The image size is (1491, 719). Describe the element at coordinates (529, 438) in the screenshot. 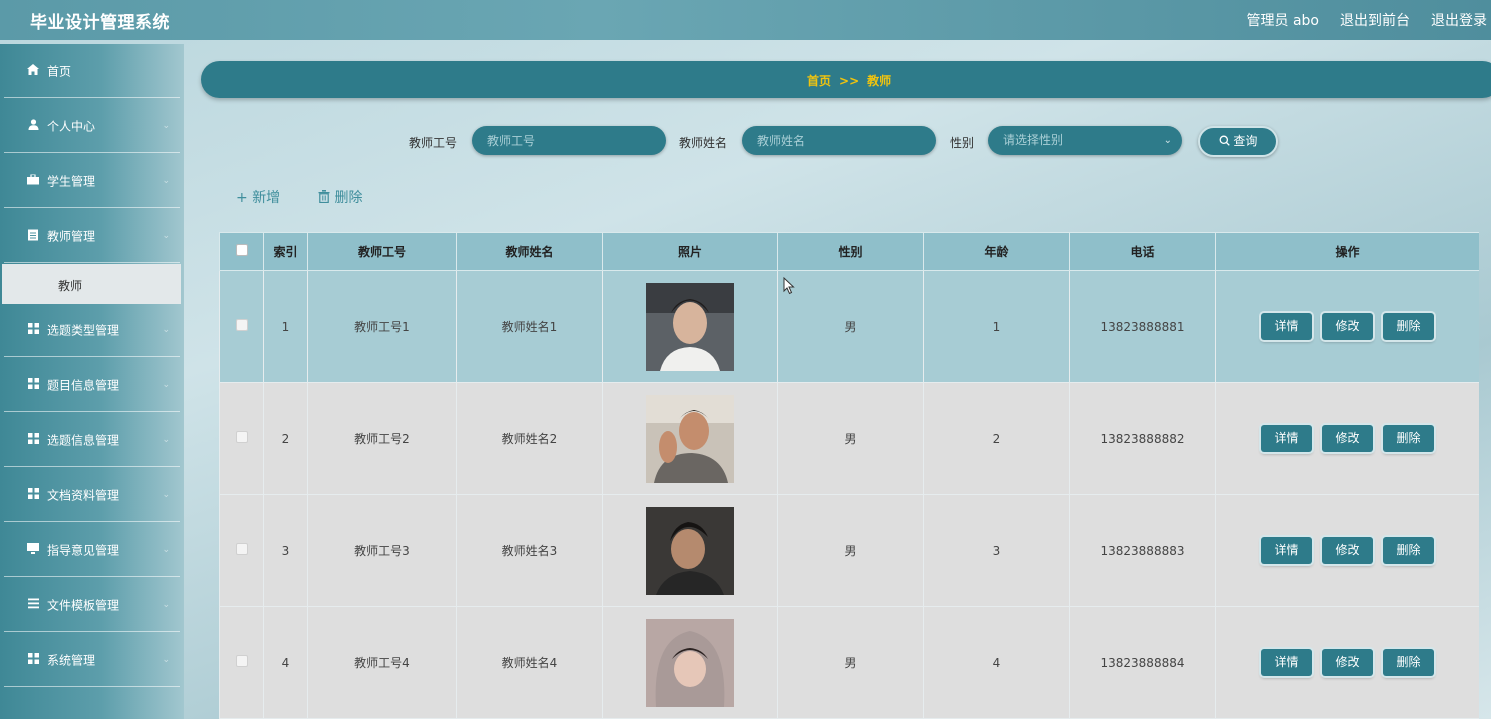

I see `teacher-name-cell: 教师姓名2` at that location.